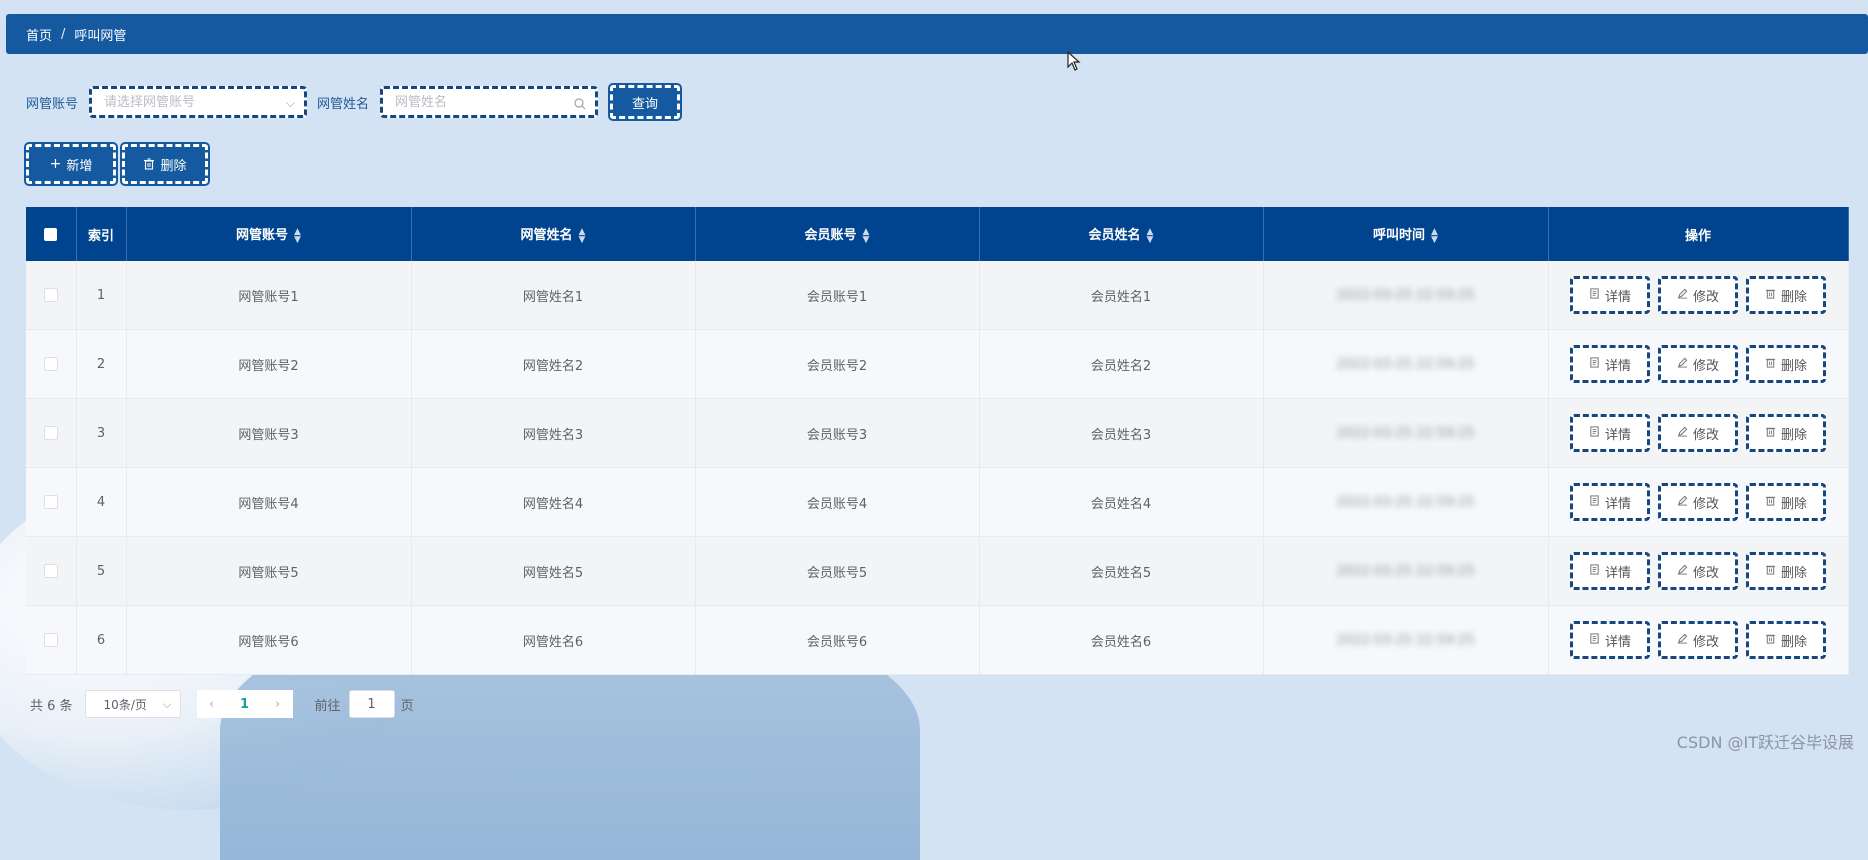 This screenshot has width=1868, height=860. I want to click on search-bar: 网管账号 ⌵ 网管姓名 查询, so click(354, 102).